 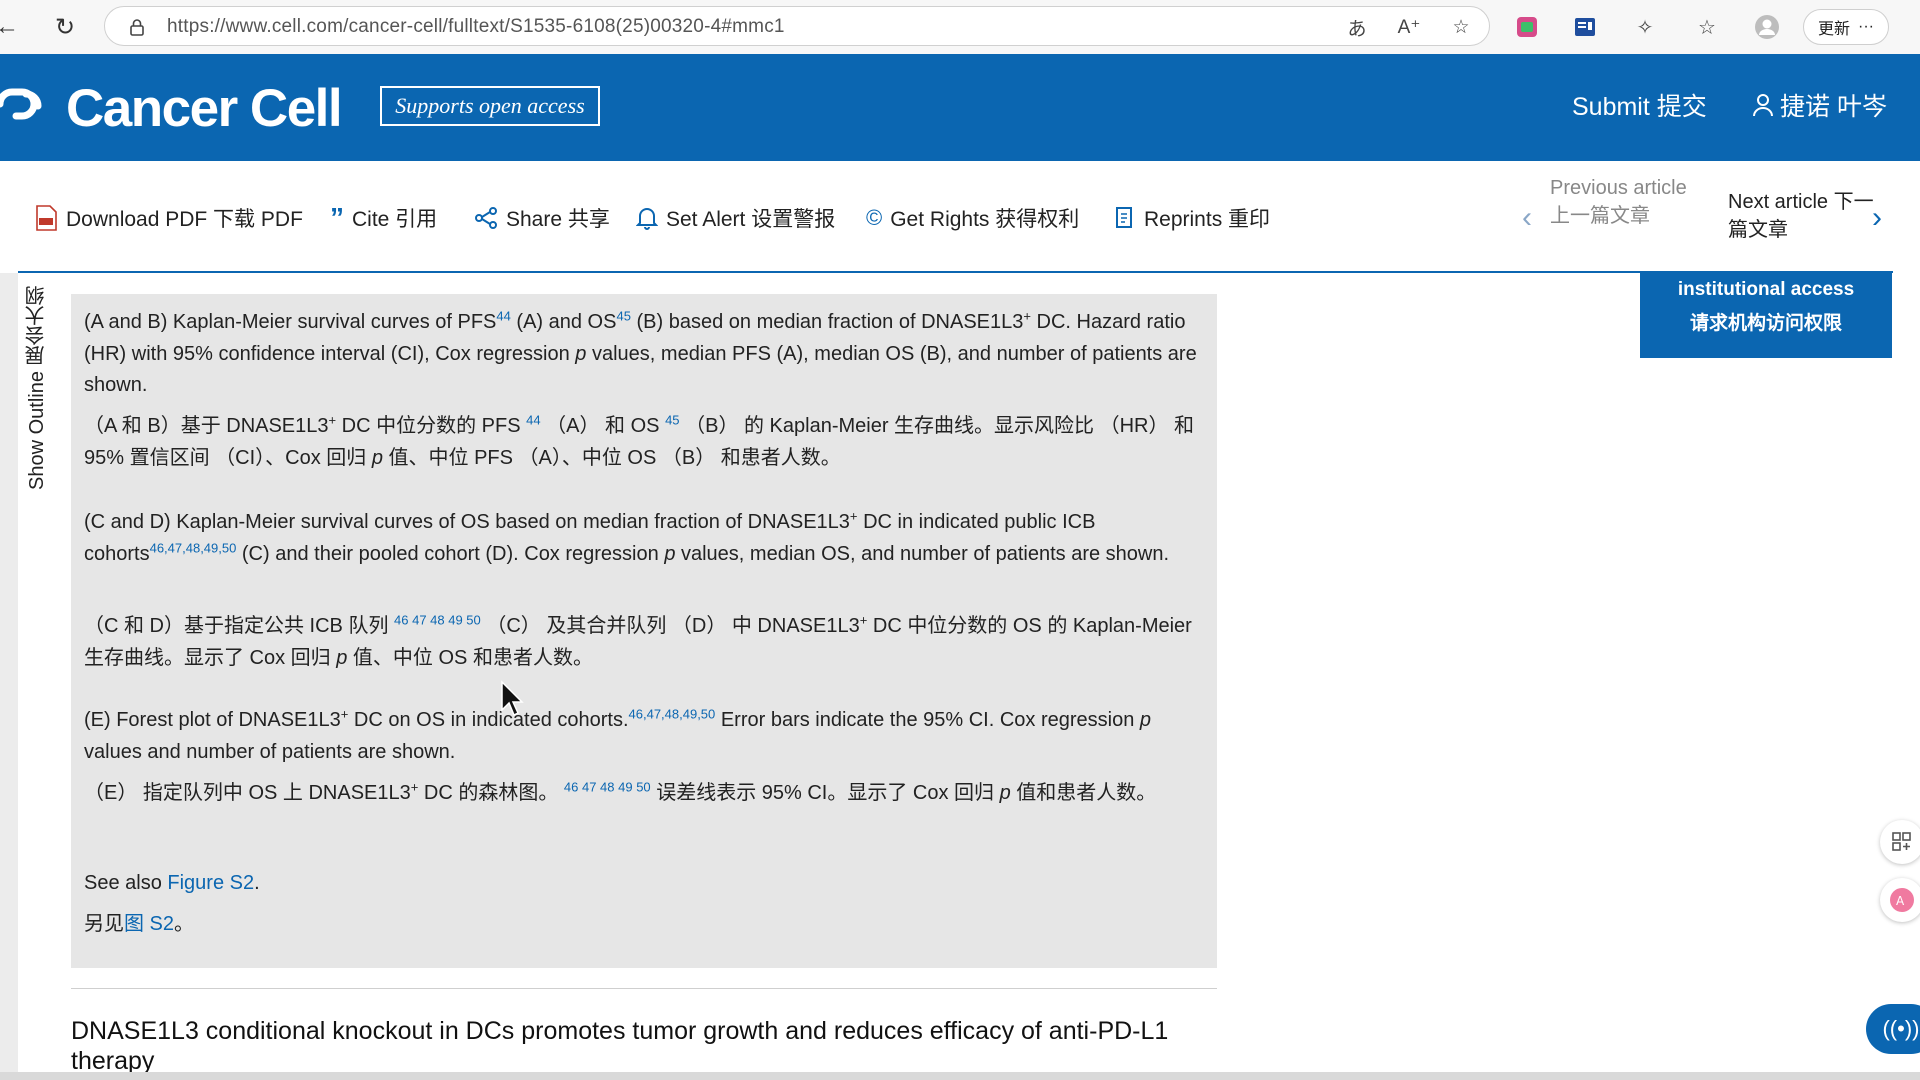 What do you see at coordinates (1409, 27) in the screenshot?
I see `read-aloud-icon: A⁺` at bounding box center [1409, 27].